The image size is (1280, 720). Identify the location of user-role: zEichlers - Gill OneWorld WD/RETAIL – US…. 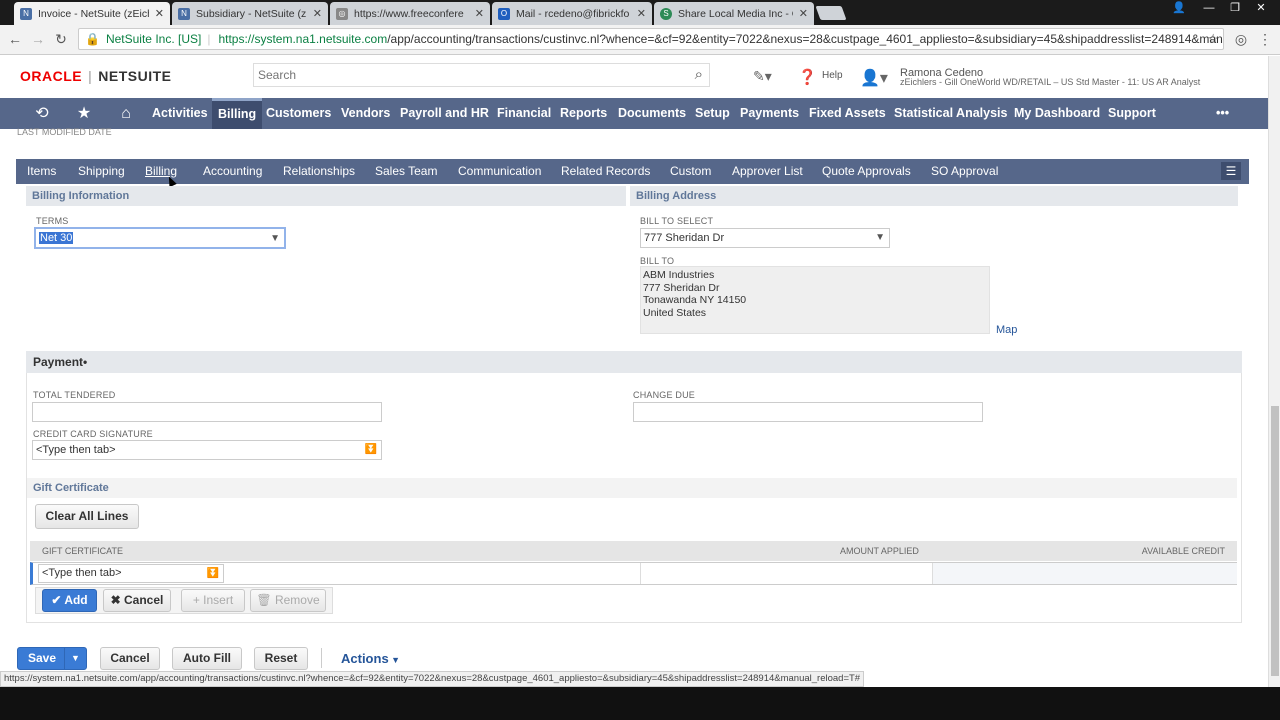
(1050, 82).